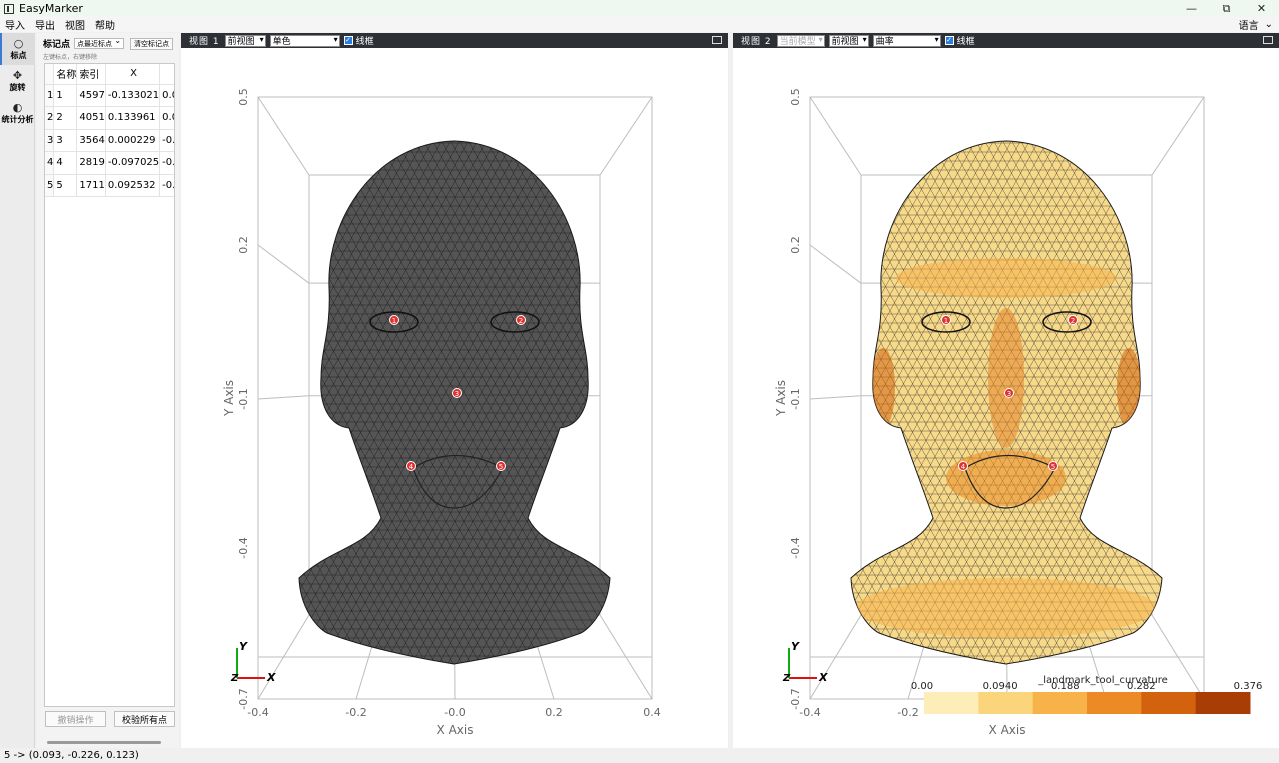  What do you see at coordinates (17, 75) in the screenshot?
I see `move-arrows-icon: ✥` at bounding box center [17, 75].